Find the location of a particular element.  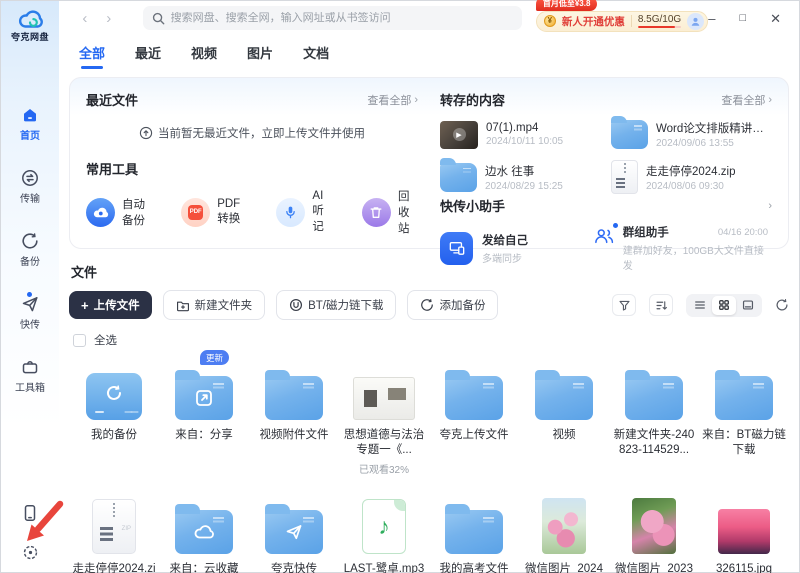

file-item: 更新 来自：分享 is located at coordinates (204, 413).